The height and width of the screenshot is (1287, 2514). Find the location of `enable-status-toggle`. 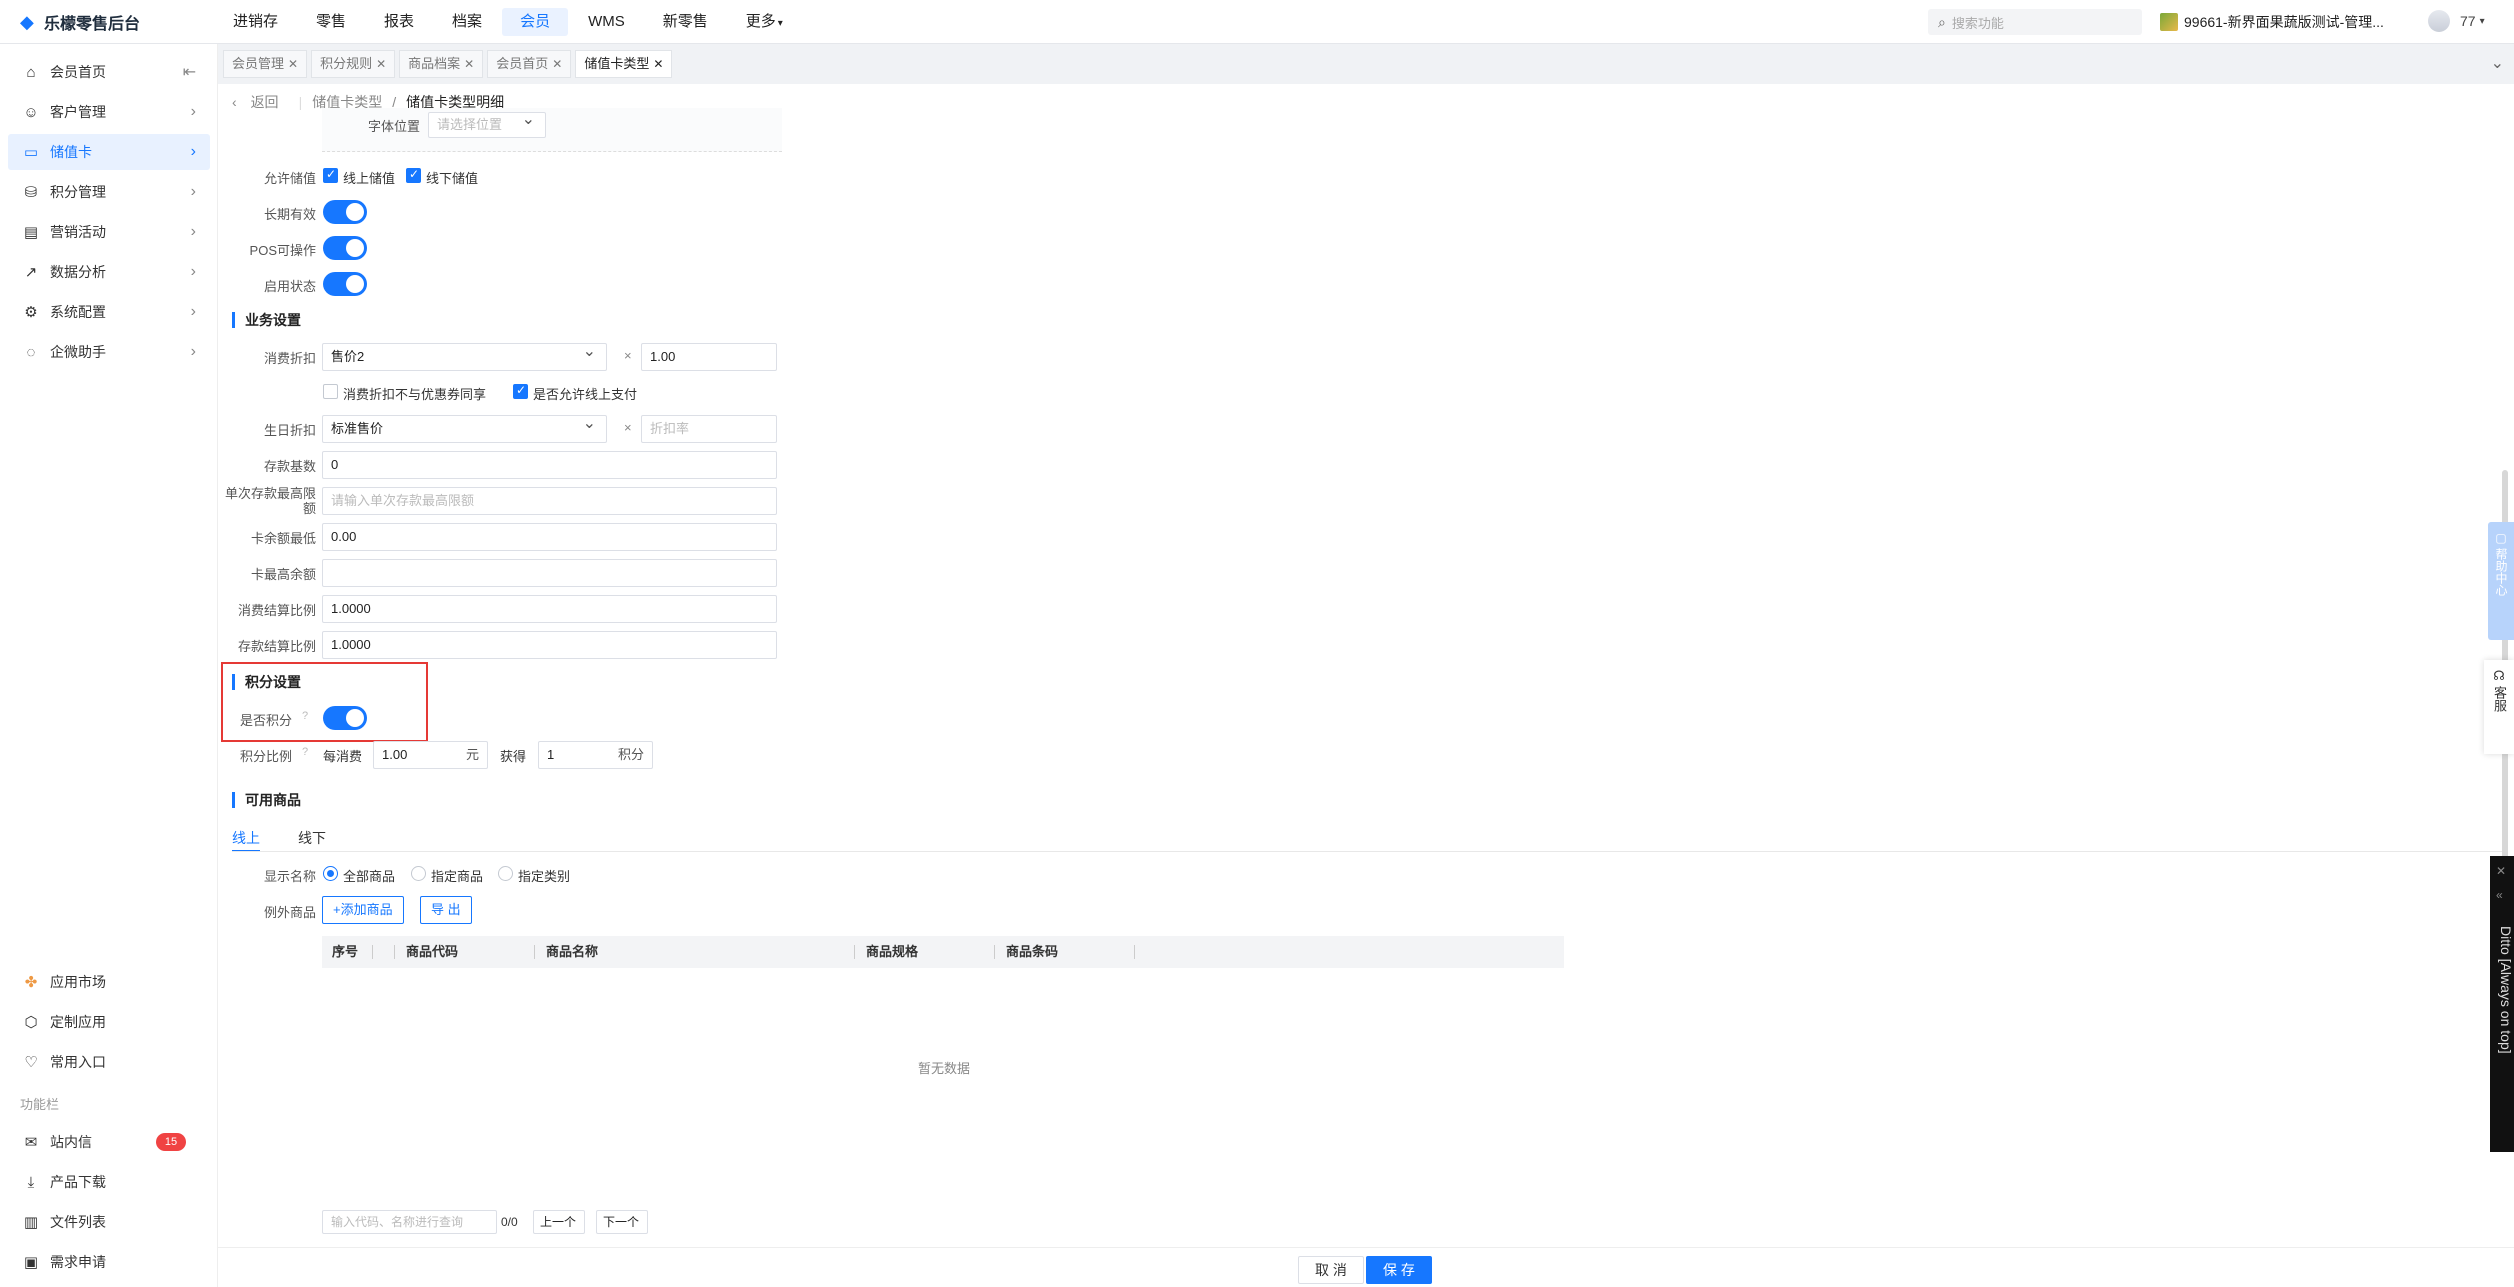

enable-status-toggle is located at coordinates (345, 284).